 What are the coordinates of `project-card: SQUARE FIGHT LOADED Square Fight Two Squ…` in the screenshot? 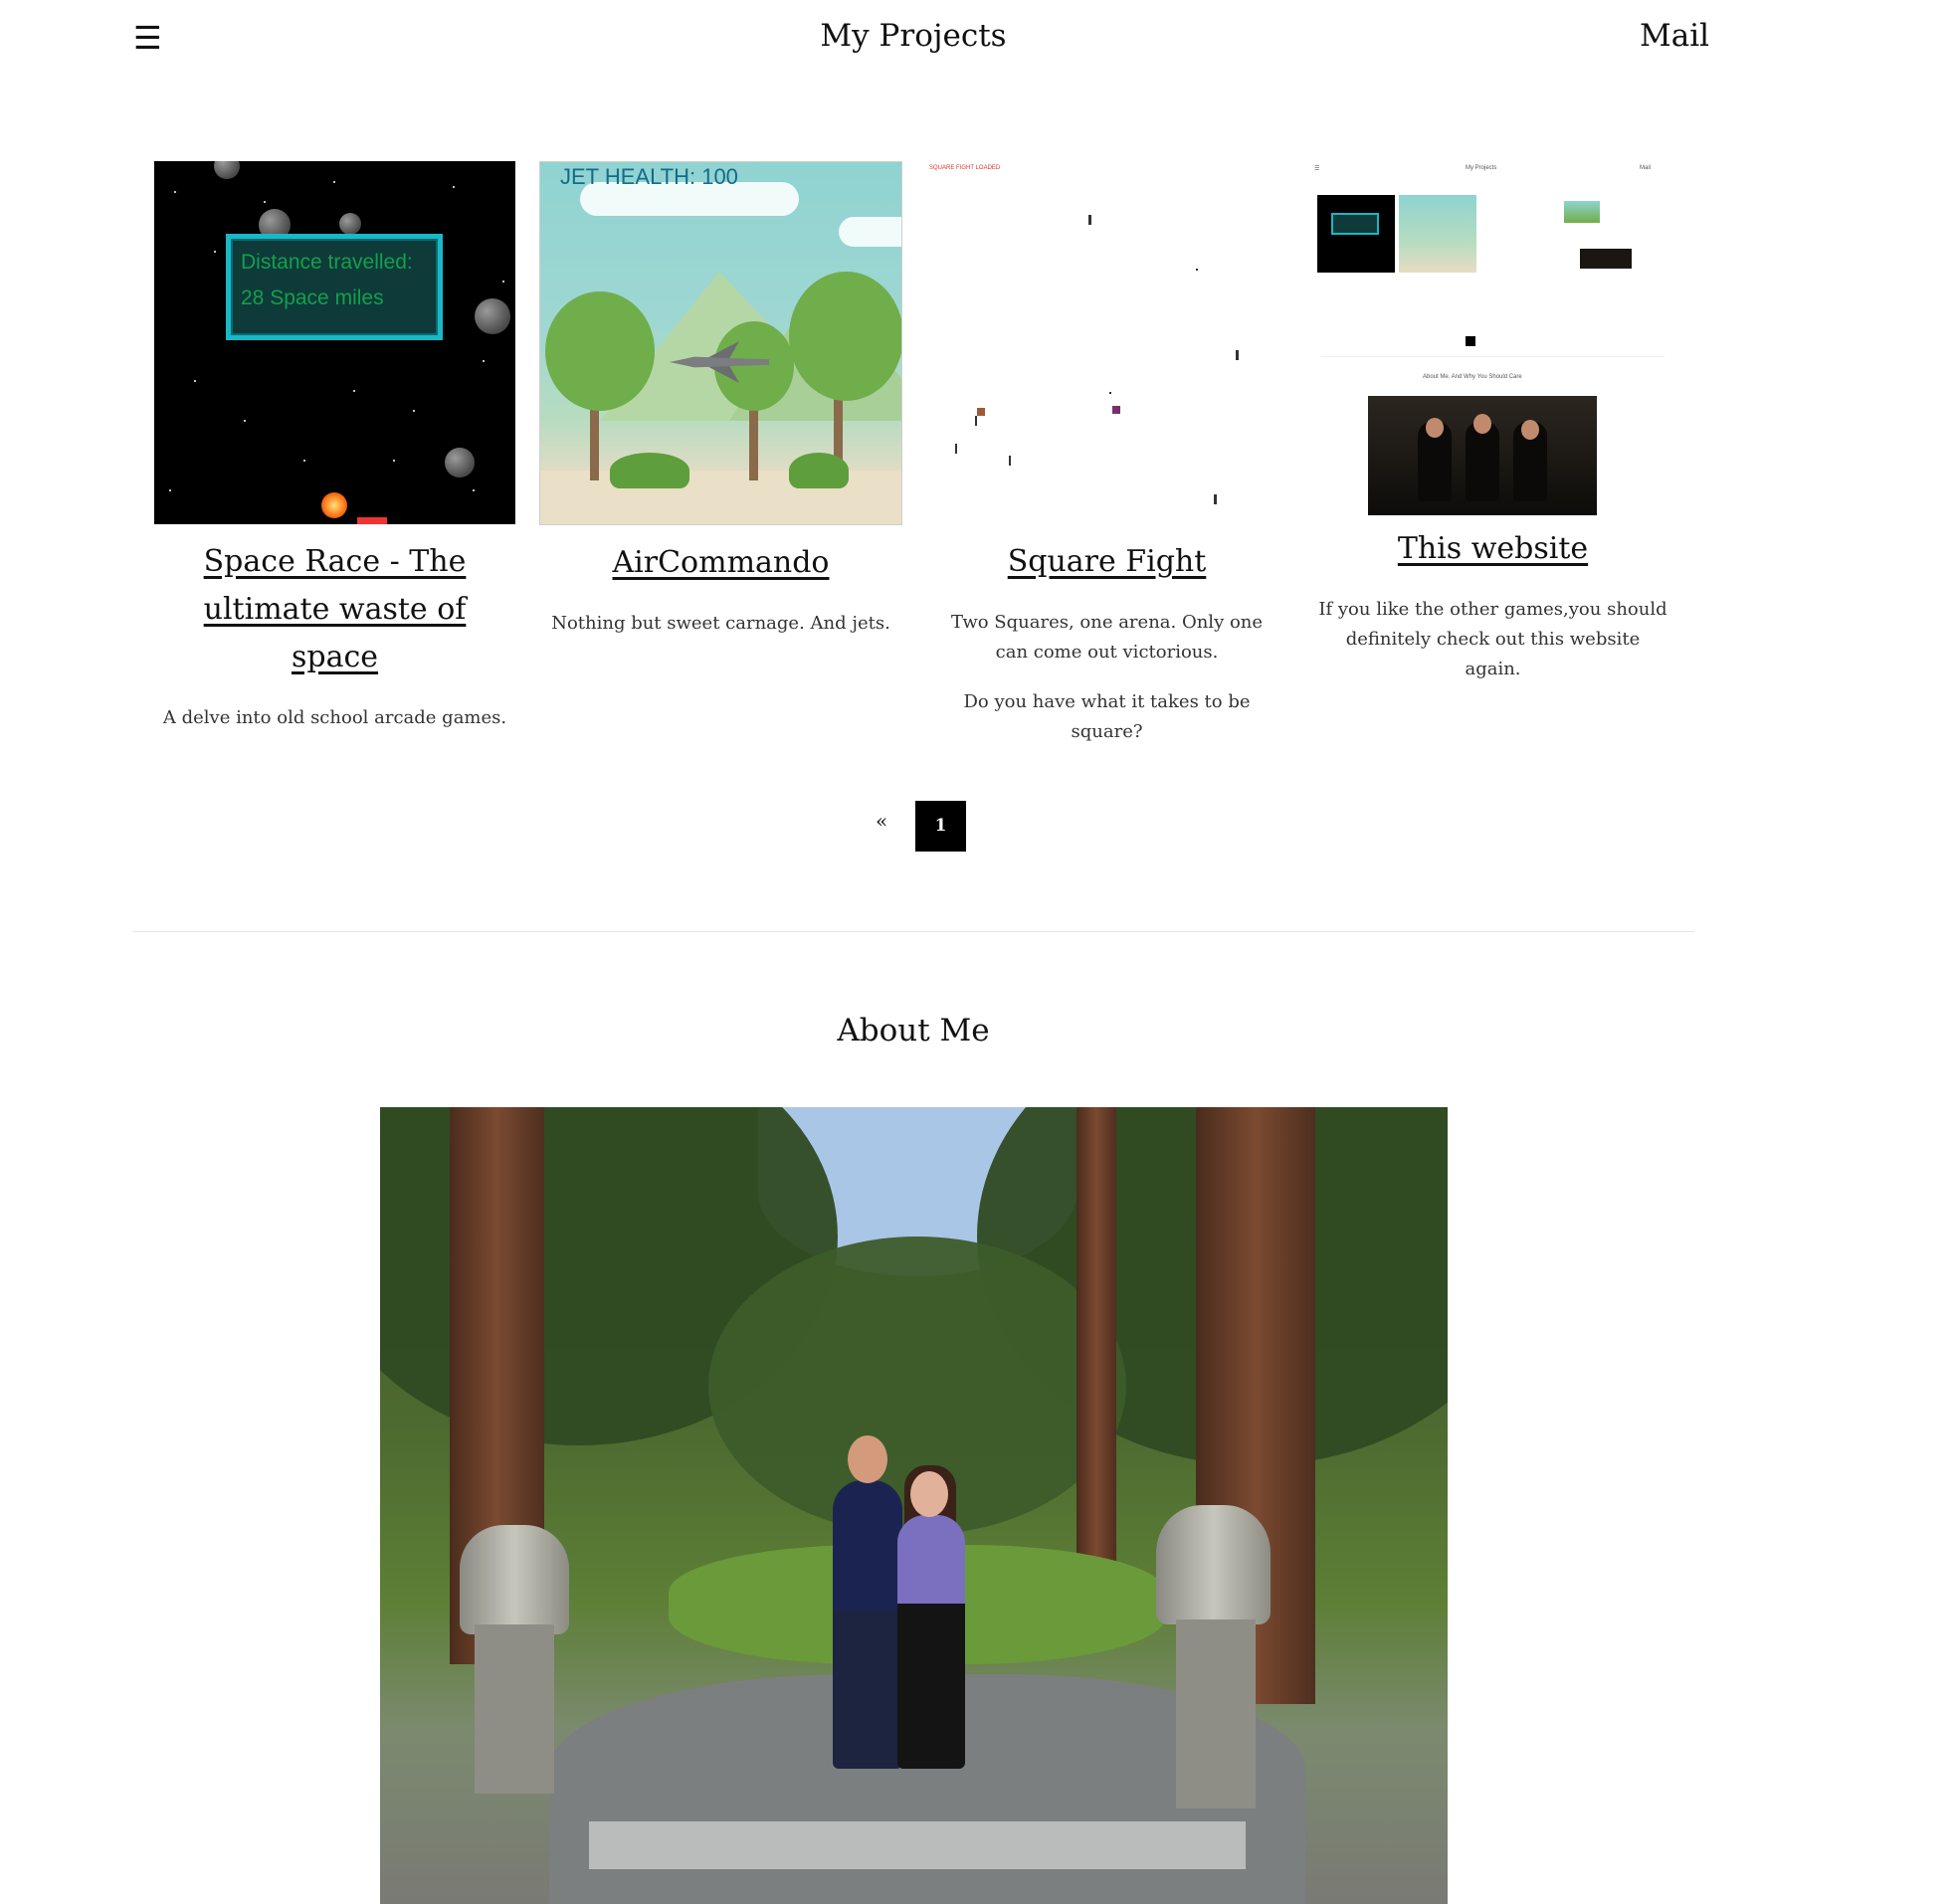 It's located at (1106, 454).